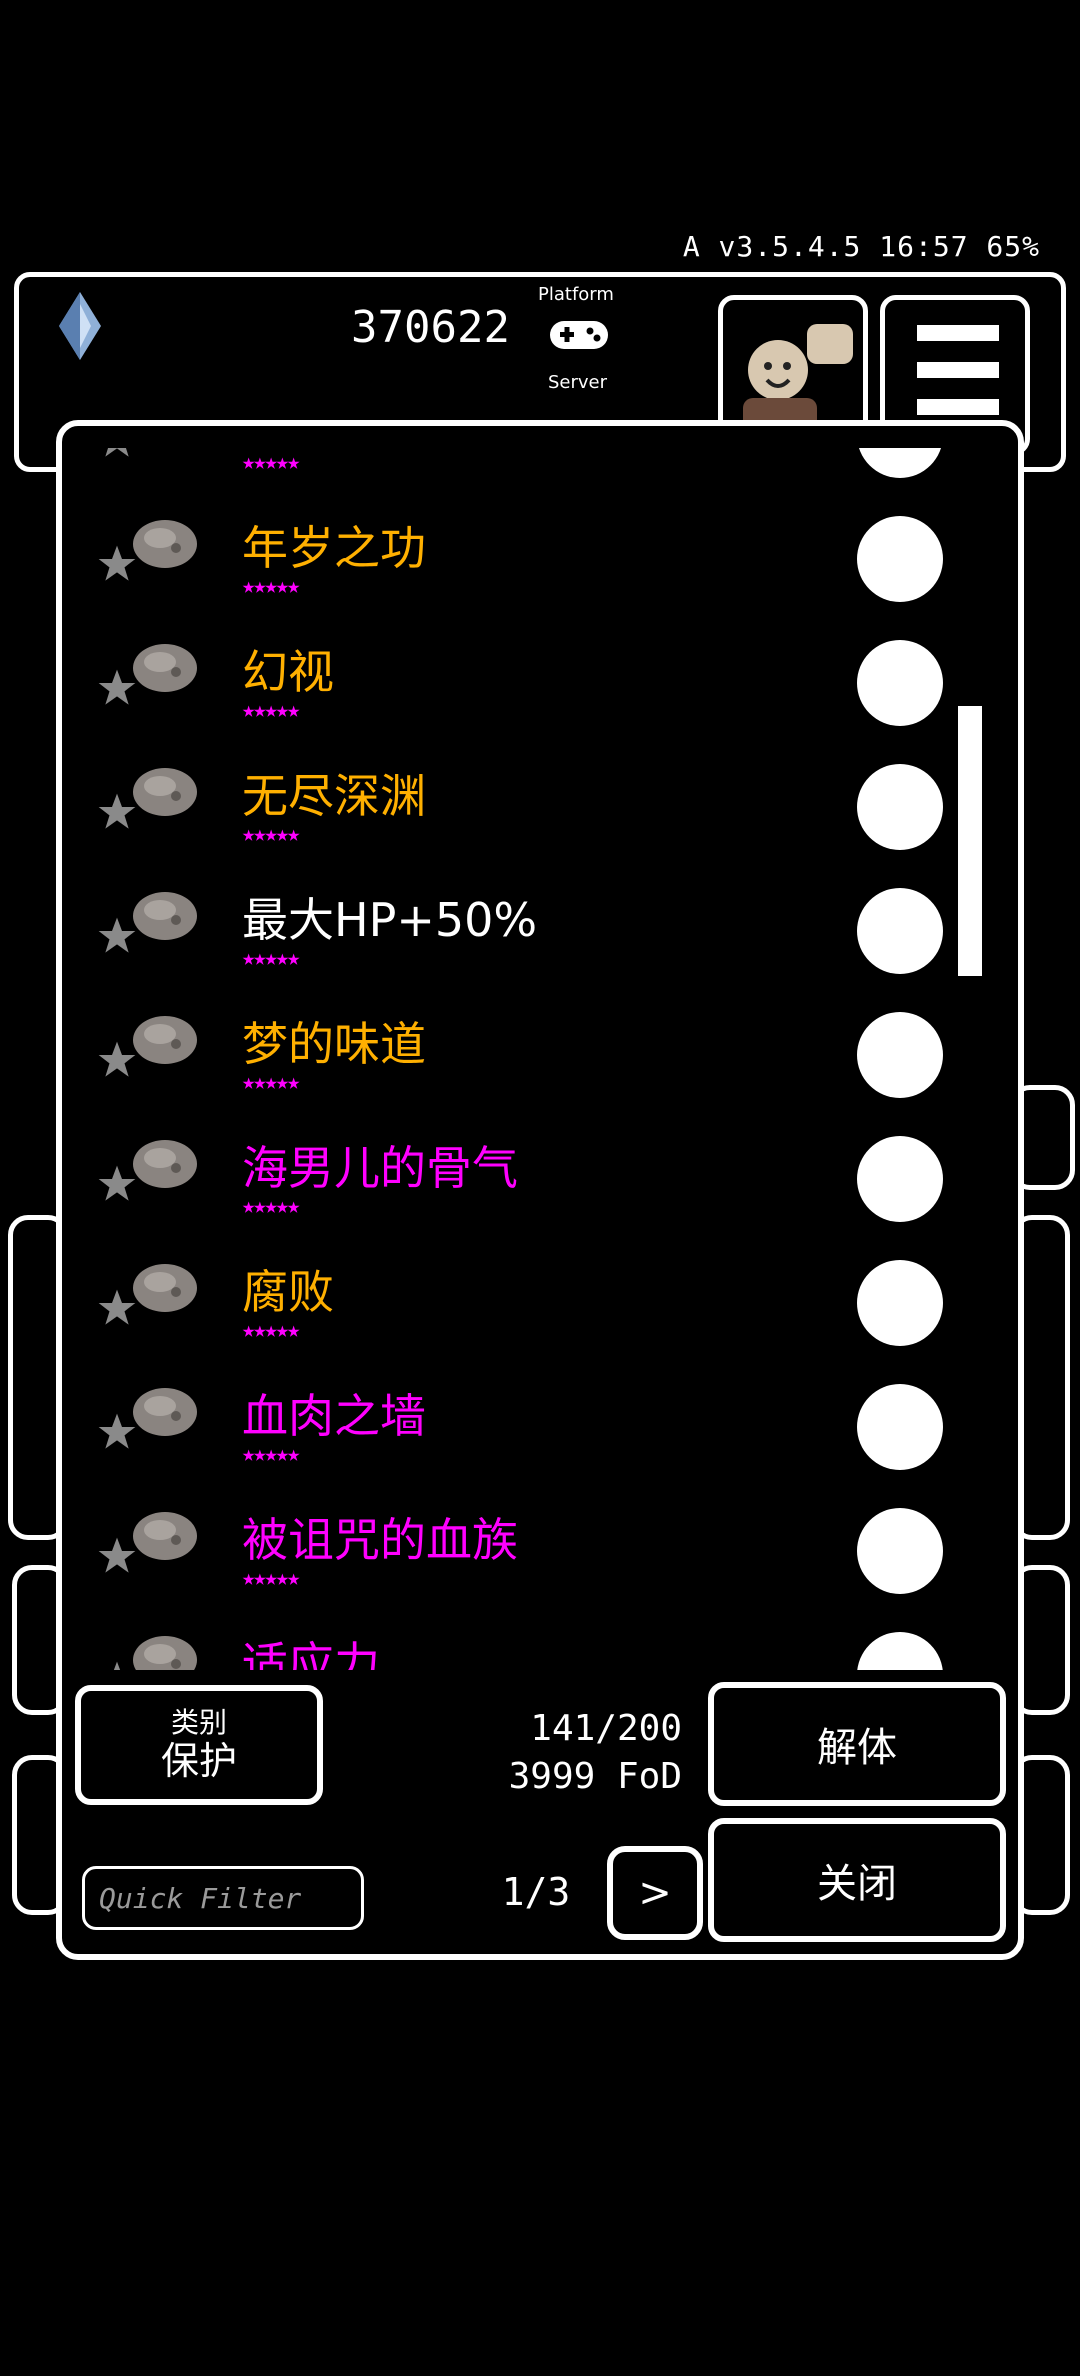 The height and width of the screenshot is (2376, 1080). I want to click on item-name: 血肉之墙, so click(334, 1416).